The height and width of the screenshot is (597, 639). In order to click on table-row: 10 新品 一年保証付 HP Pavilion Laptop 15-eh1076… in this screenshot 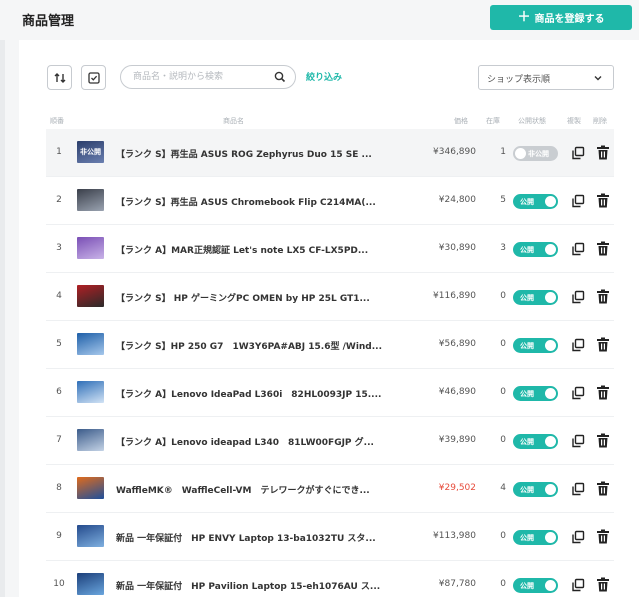, I will do `click(330, 579)`.